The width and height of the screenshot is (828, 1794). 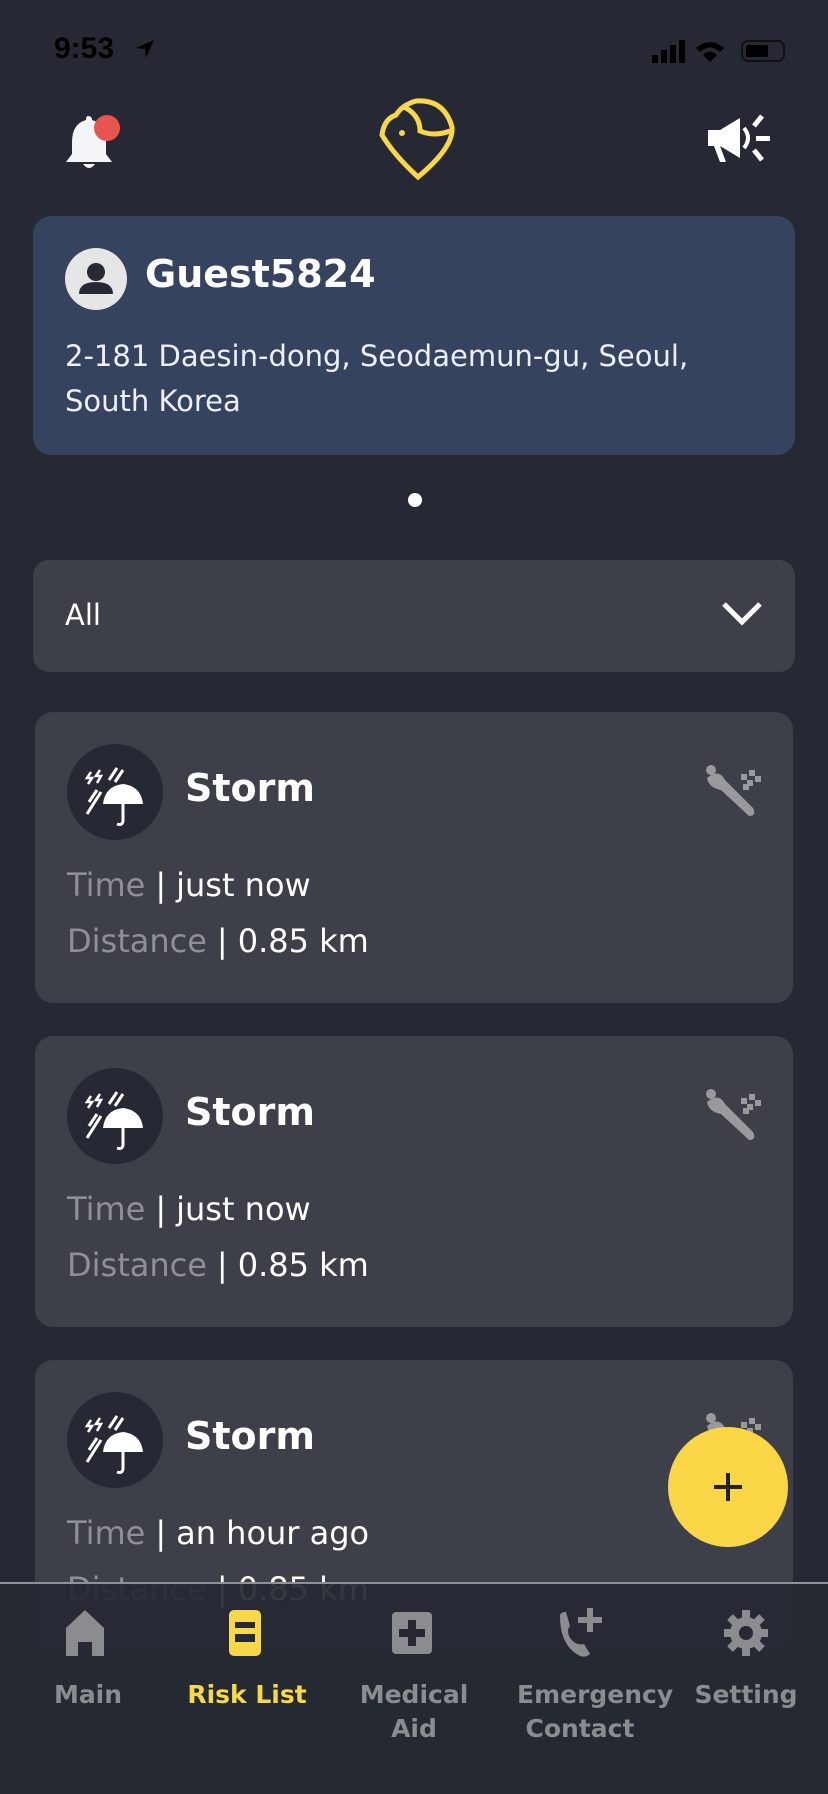 What do you see at coordinates (107, 128) in the screenshot?
I see `notification-badge` at bounding box center [107, 128].